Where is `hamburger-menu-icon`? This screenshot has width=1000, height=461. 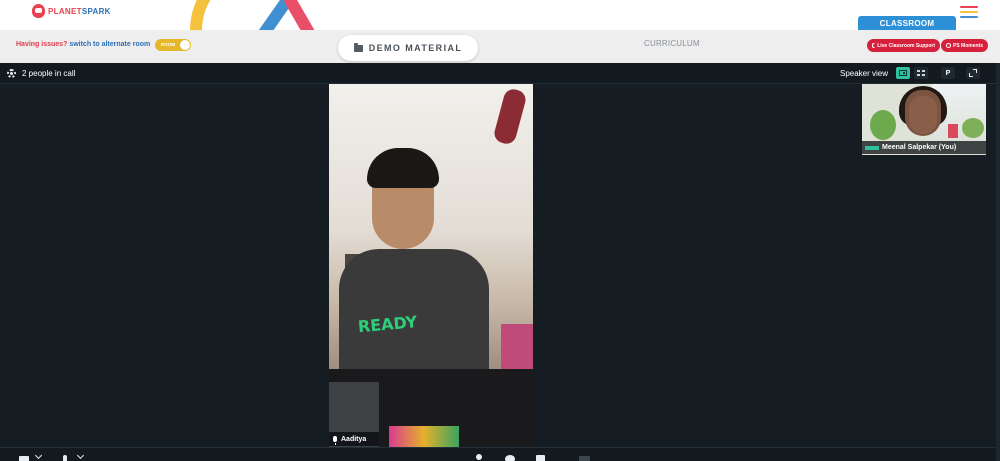
hamburger-menu-icon is located at coordinates (969, 12).